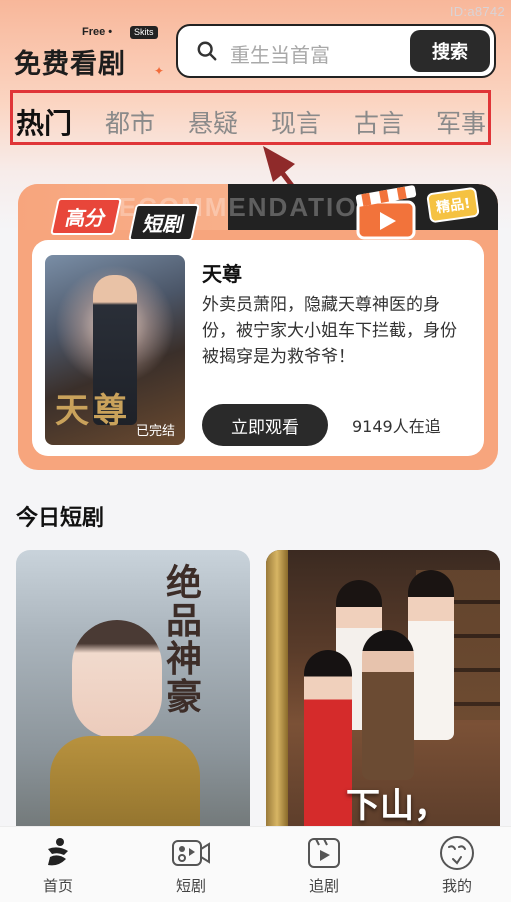  Describe the element at coordinates (164, 222) in the screenshot. I see `badge-short-drama: 短剧` at that location.